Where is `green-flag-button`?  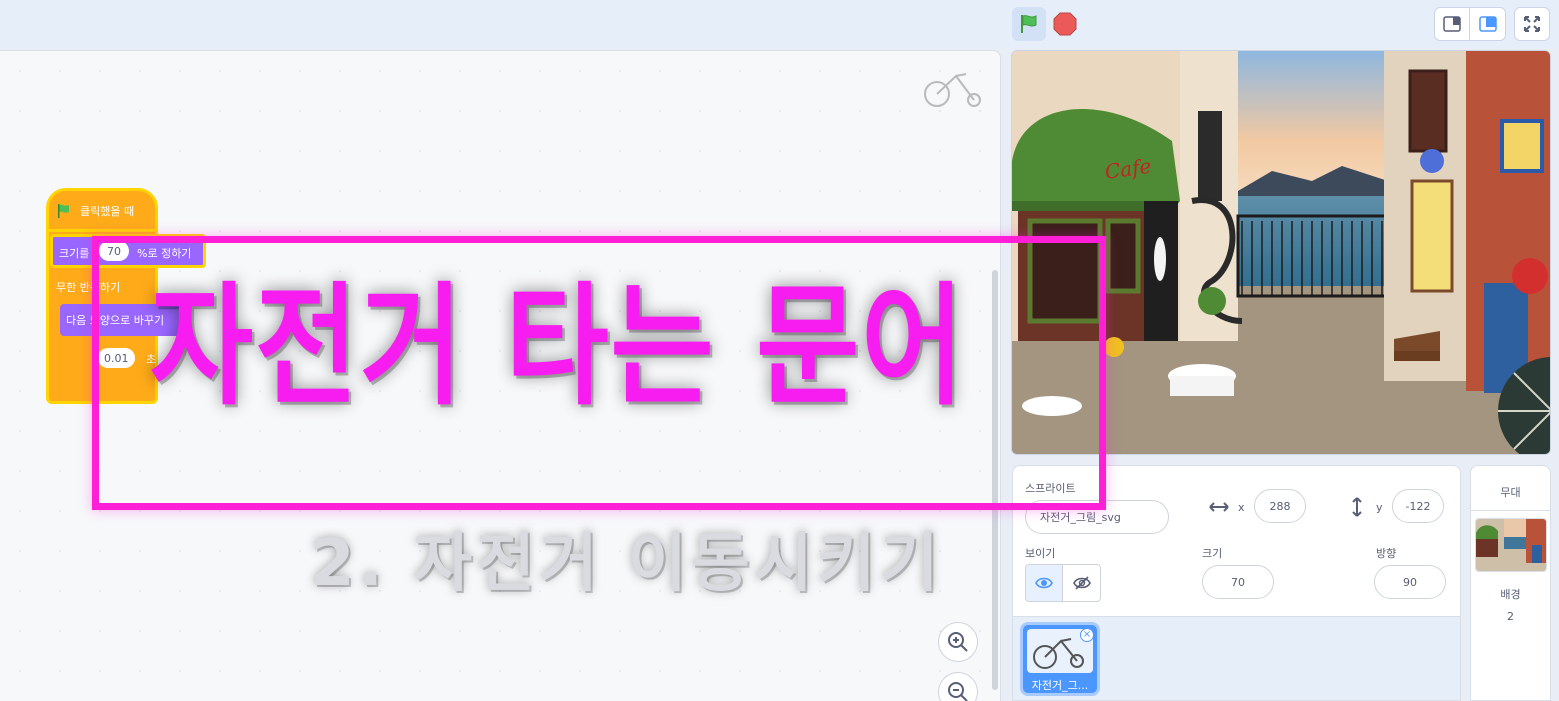 green-flag-button is located at coordinates (1029, 24).